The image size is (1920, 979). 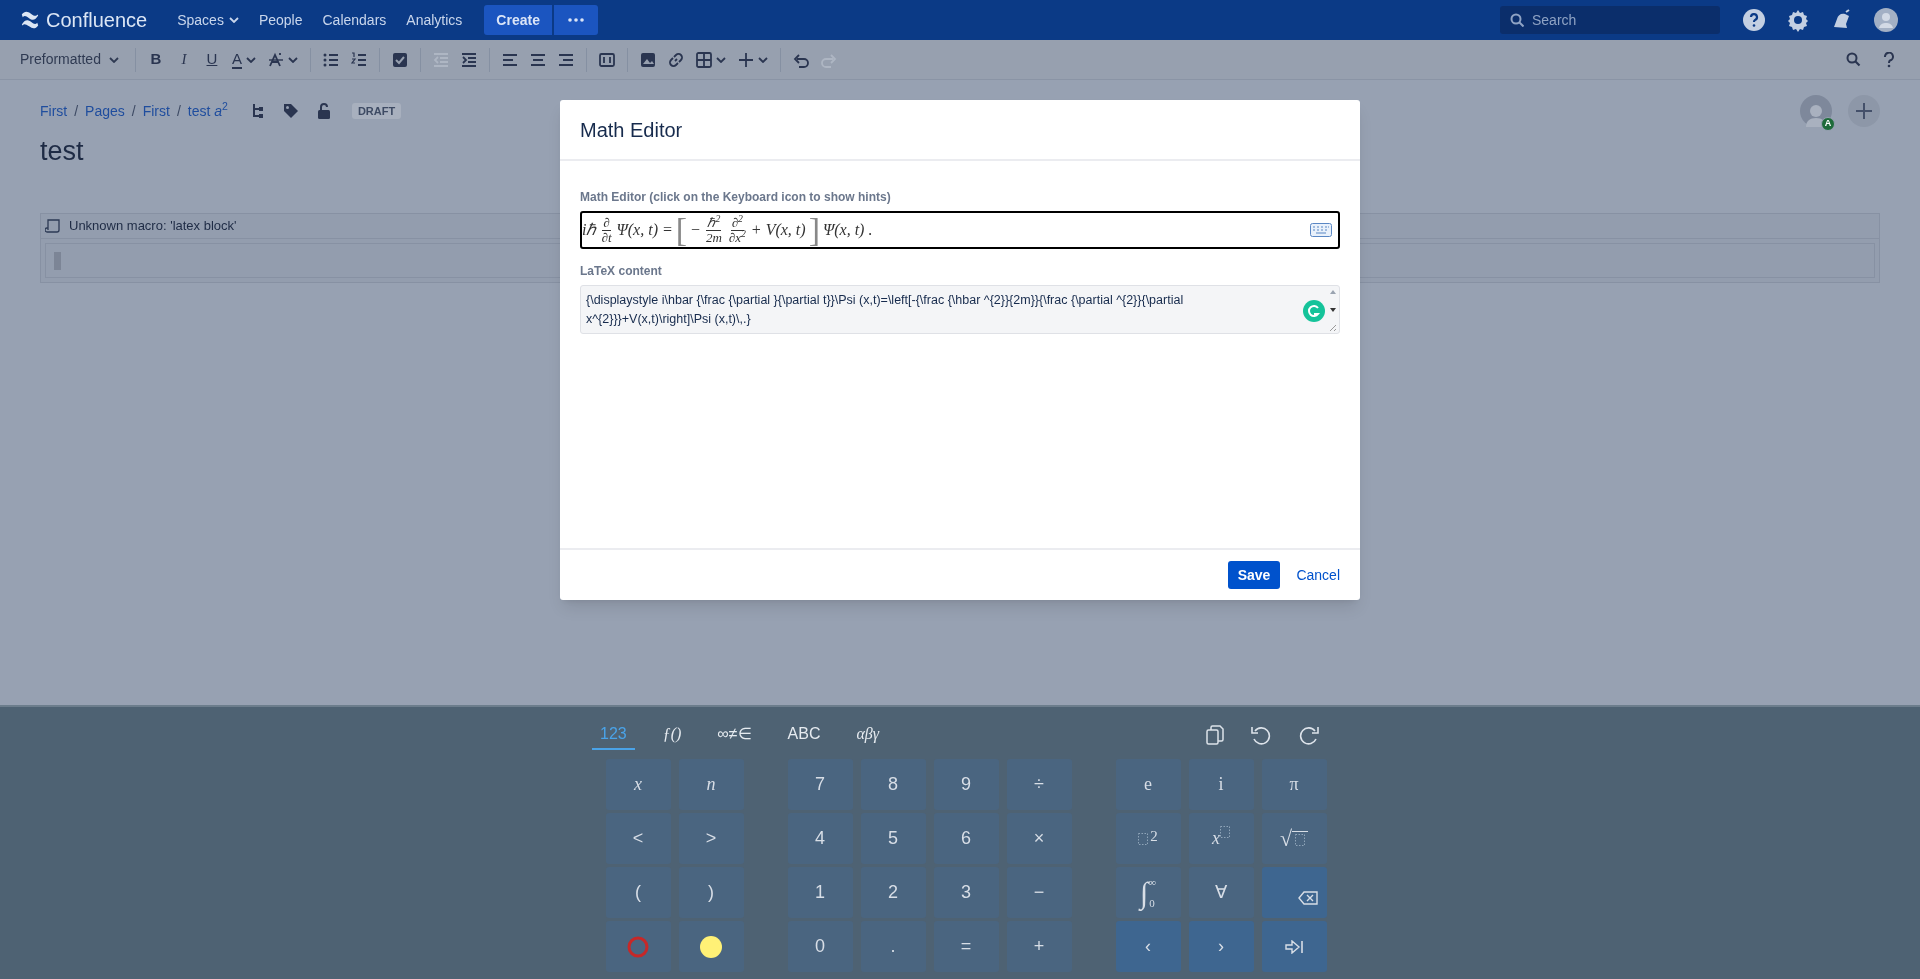 What do you see at coordinates (1215, 735) in the screenshot?
I see `copy-icon` at bounding box center [1215, 735].